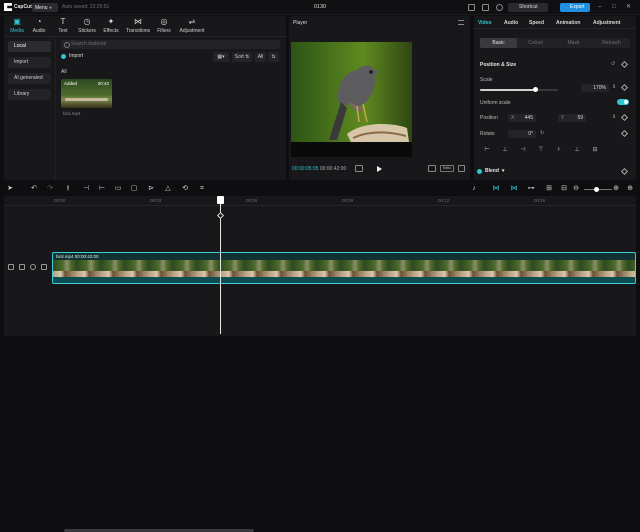 The height and width of the screenshot is (532, 640). I want to click on split-right-icon: ⊢, so click(102, 189).